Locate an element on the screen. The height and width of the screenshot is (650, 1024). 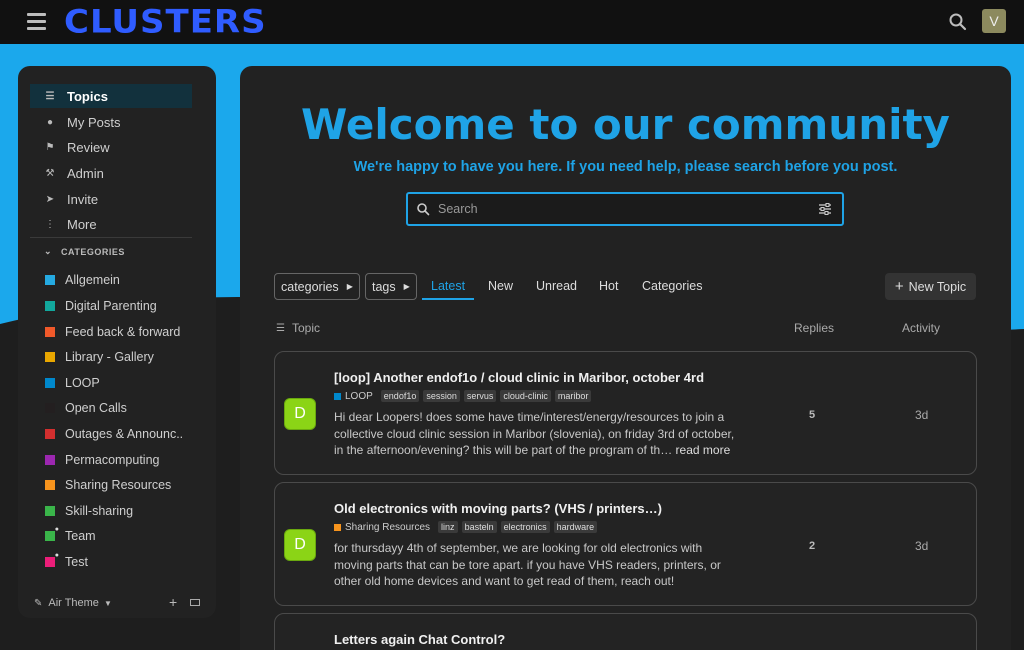
keyboard-icon is located at coordinates (195, 602).